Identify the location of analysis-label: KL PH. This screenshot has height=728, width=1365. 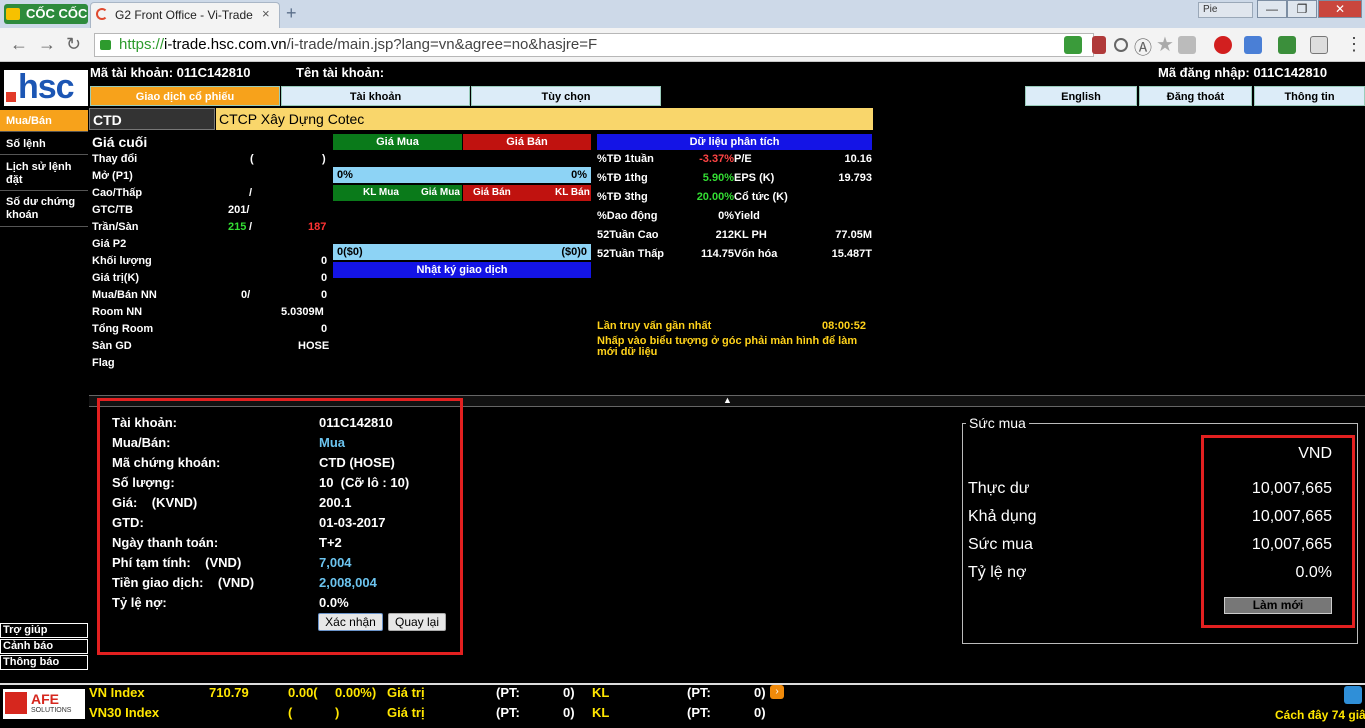
(750, 235).